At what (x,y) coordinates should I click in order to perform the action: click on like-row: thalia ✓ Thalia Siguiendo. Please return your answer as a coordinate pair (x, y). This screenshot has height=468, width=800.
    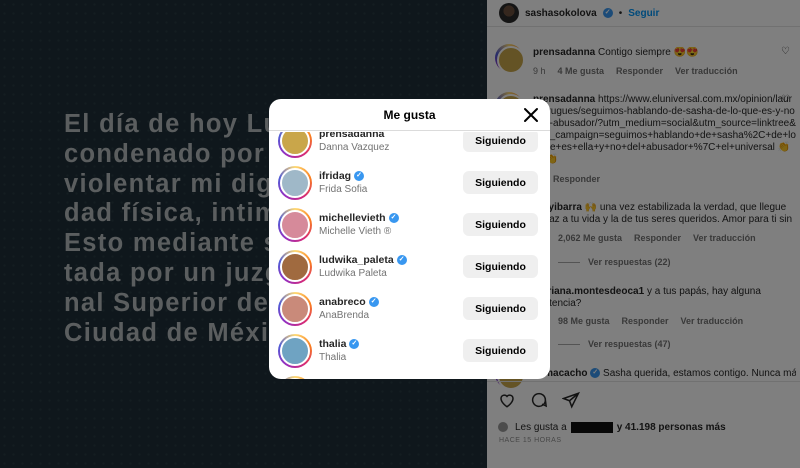
    Looking at the image, I should click on (409, 351).